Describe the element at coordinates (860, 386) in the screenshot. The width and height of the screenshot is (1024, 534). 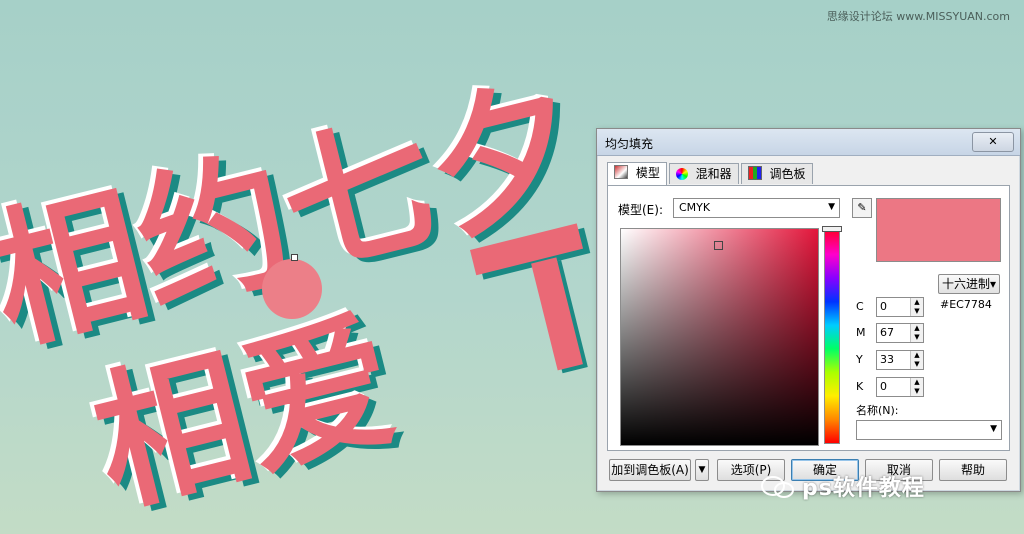
I see `cmyk-label: K` at that location.